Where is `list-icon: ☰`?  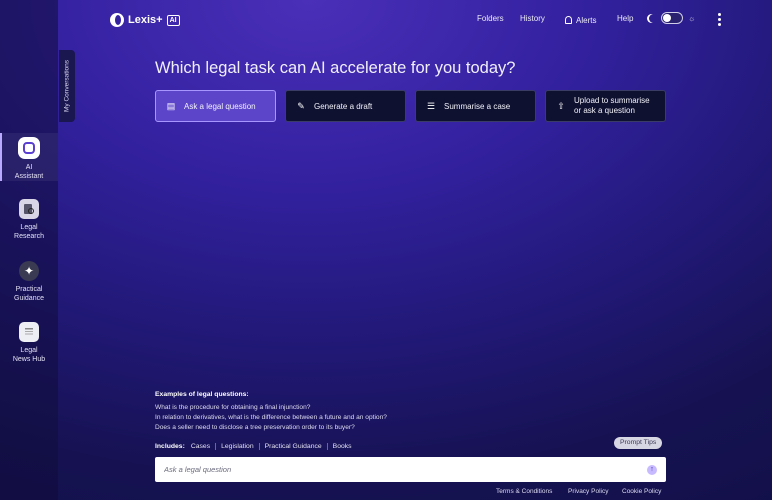
list-icon: ☰ is located at coordinates (431, 105).